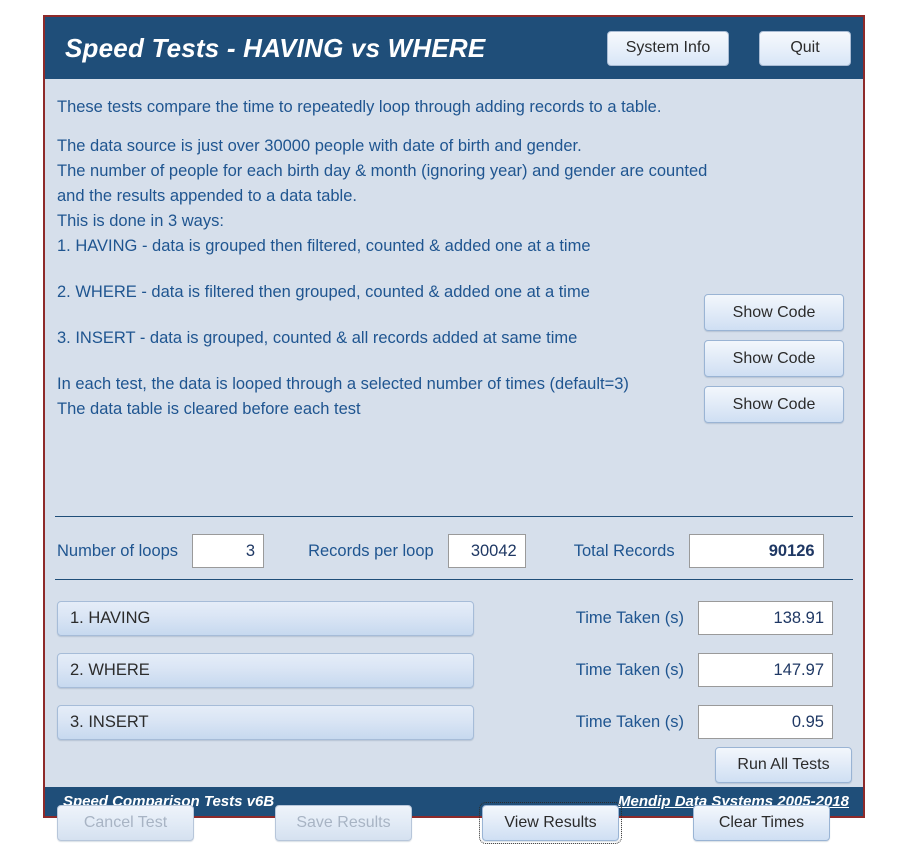 This screenshot has width=912, height=850. Describe the element at coordinates (774, 404) in the screenshot. I see `show-code-button-insert: Show Code` at that location.